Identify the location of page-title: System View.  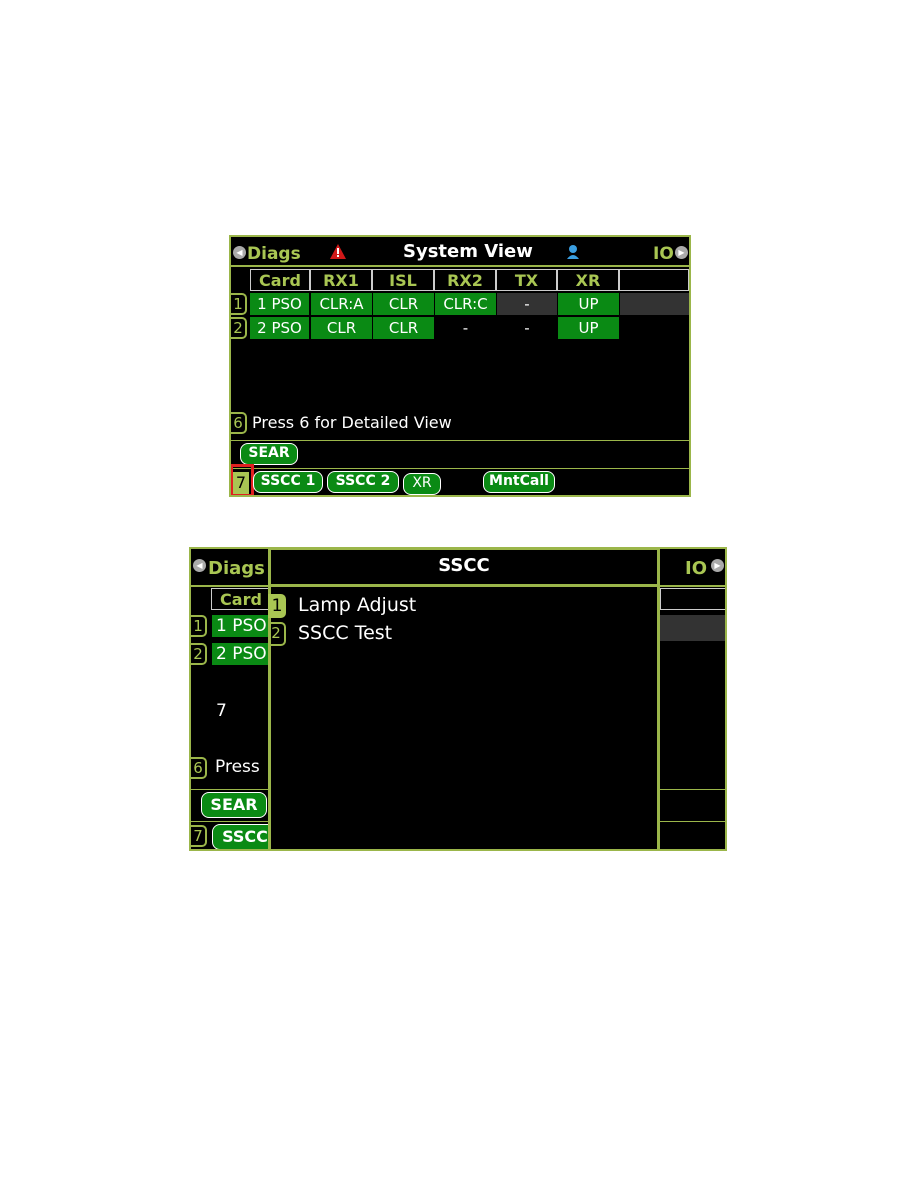
(468, 251).